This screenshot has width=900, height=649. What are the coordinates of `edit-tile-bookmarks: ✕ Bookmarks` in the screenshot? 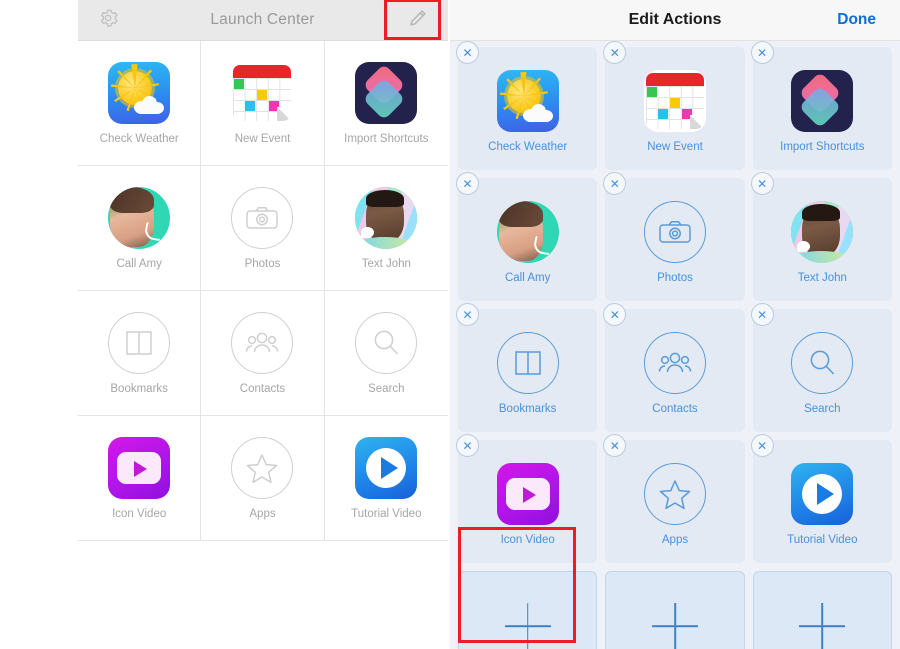 It's located at (527, 367).